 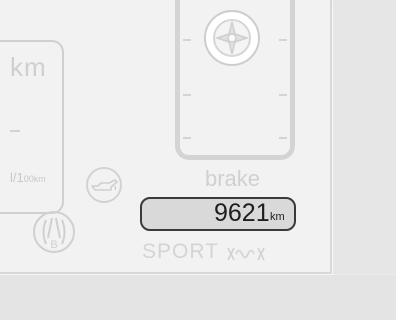 I want to click on sport-mode-label: SPORT, so click(x=180, y=251).